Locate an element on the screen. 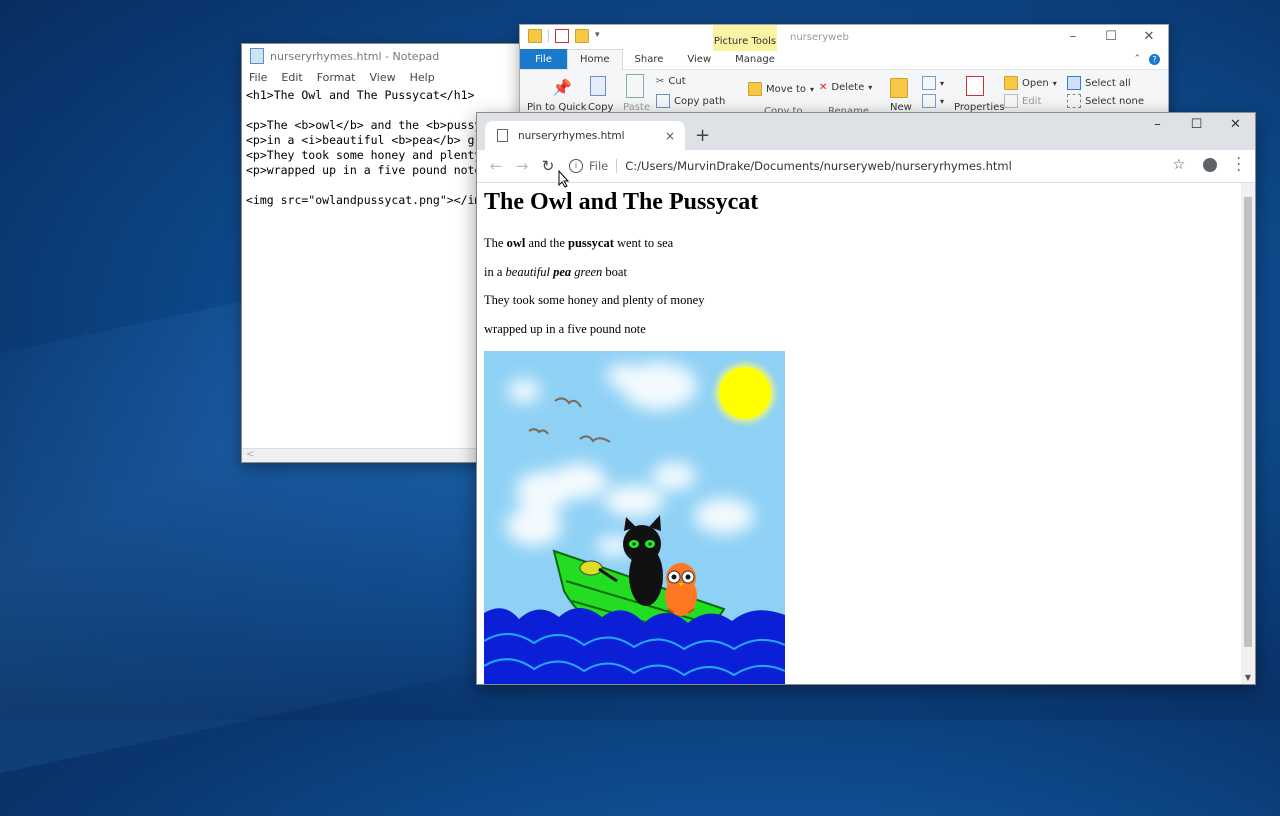  ribbon-right-controls: ⌃ ? is located at coordinates (1146, 59).